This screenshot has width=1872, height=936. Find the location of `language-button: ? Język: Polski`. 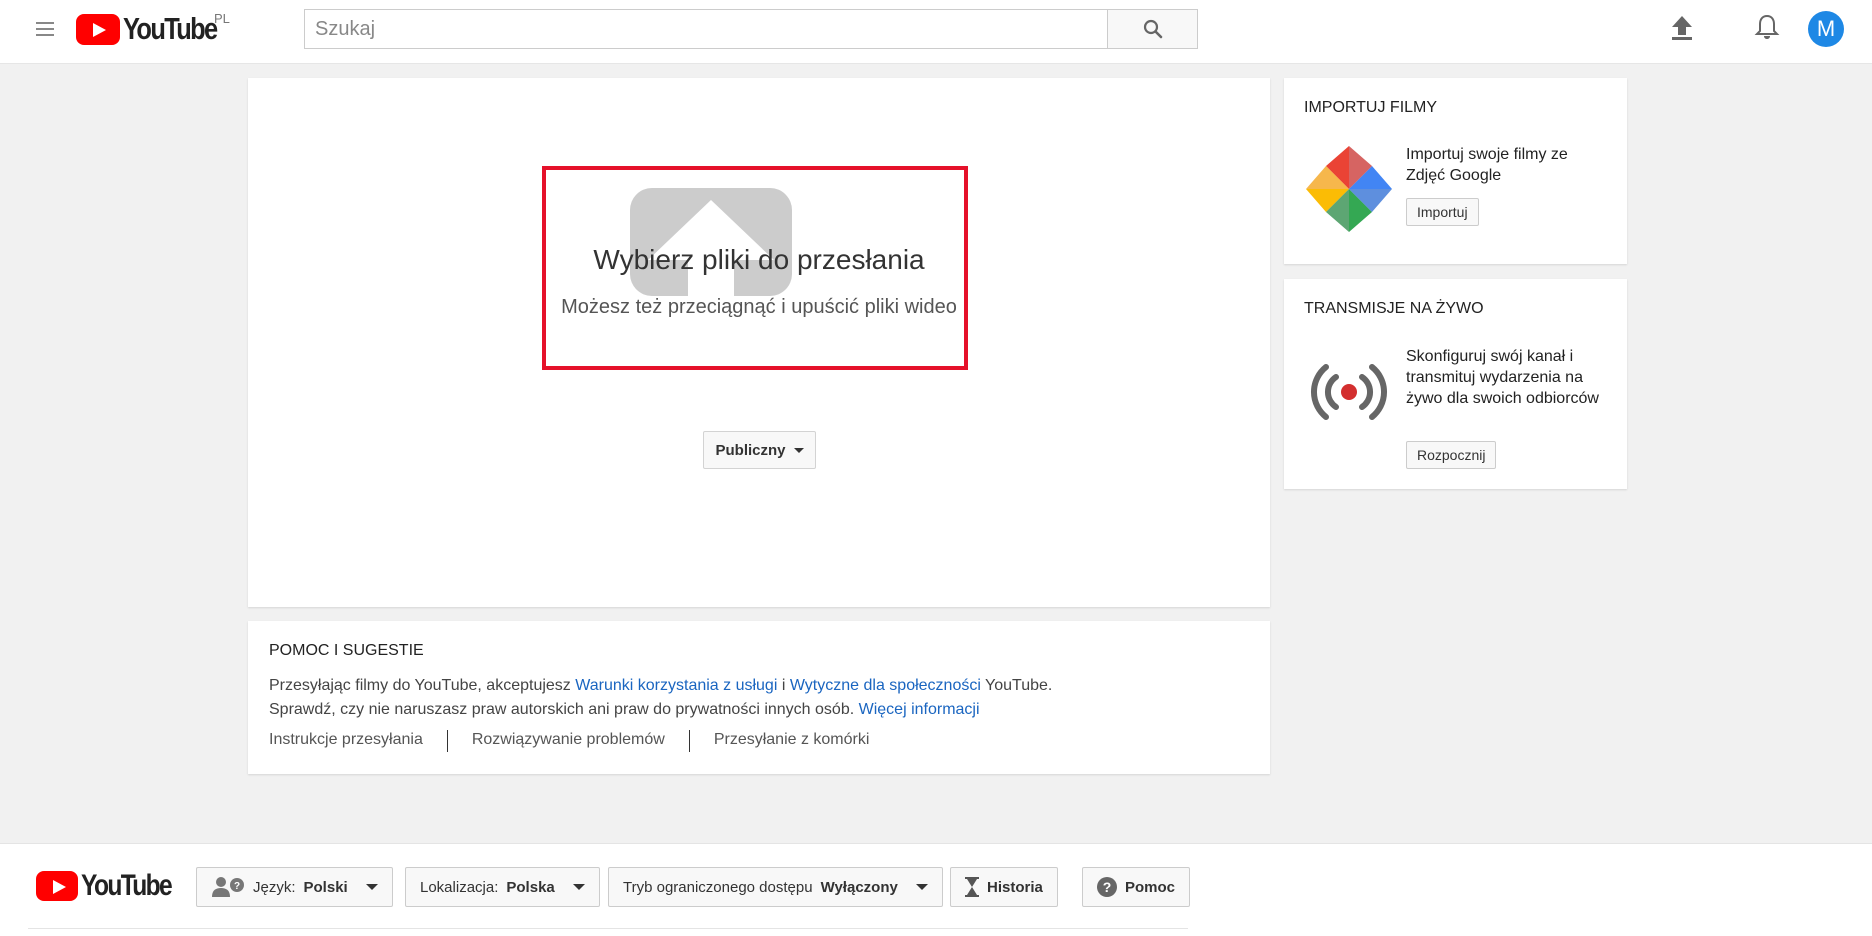

language-button: ? Język: Polski is located at coordinates (294, 887).